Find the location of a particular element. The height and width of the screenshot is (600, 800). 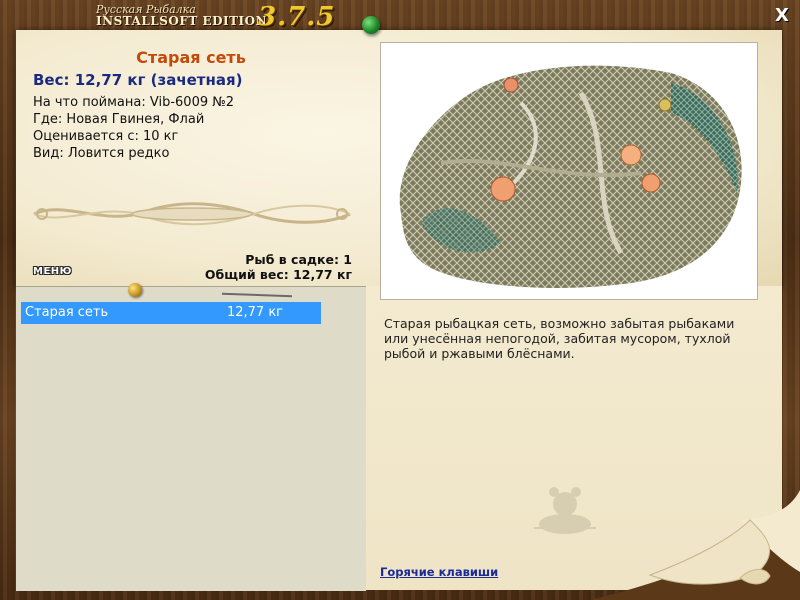

keepnet-list-item: Старая сеть 12,77 кг is located at coordinates (171, 313).